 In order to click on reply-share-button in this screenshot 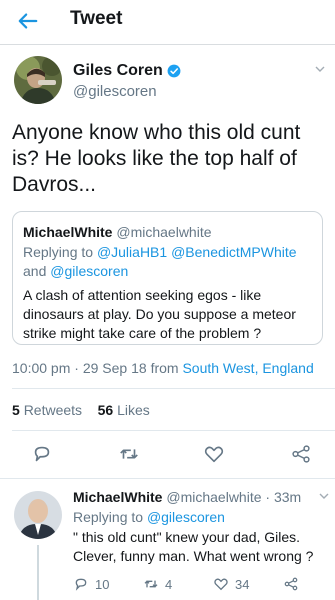, I will do `click(291, 584)`.